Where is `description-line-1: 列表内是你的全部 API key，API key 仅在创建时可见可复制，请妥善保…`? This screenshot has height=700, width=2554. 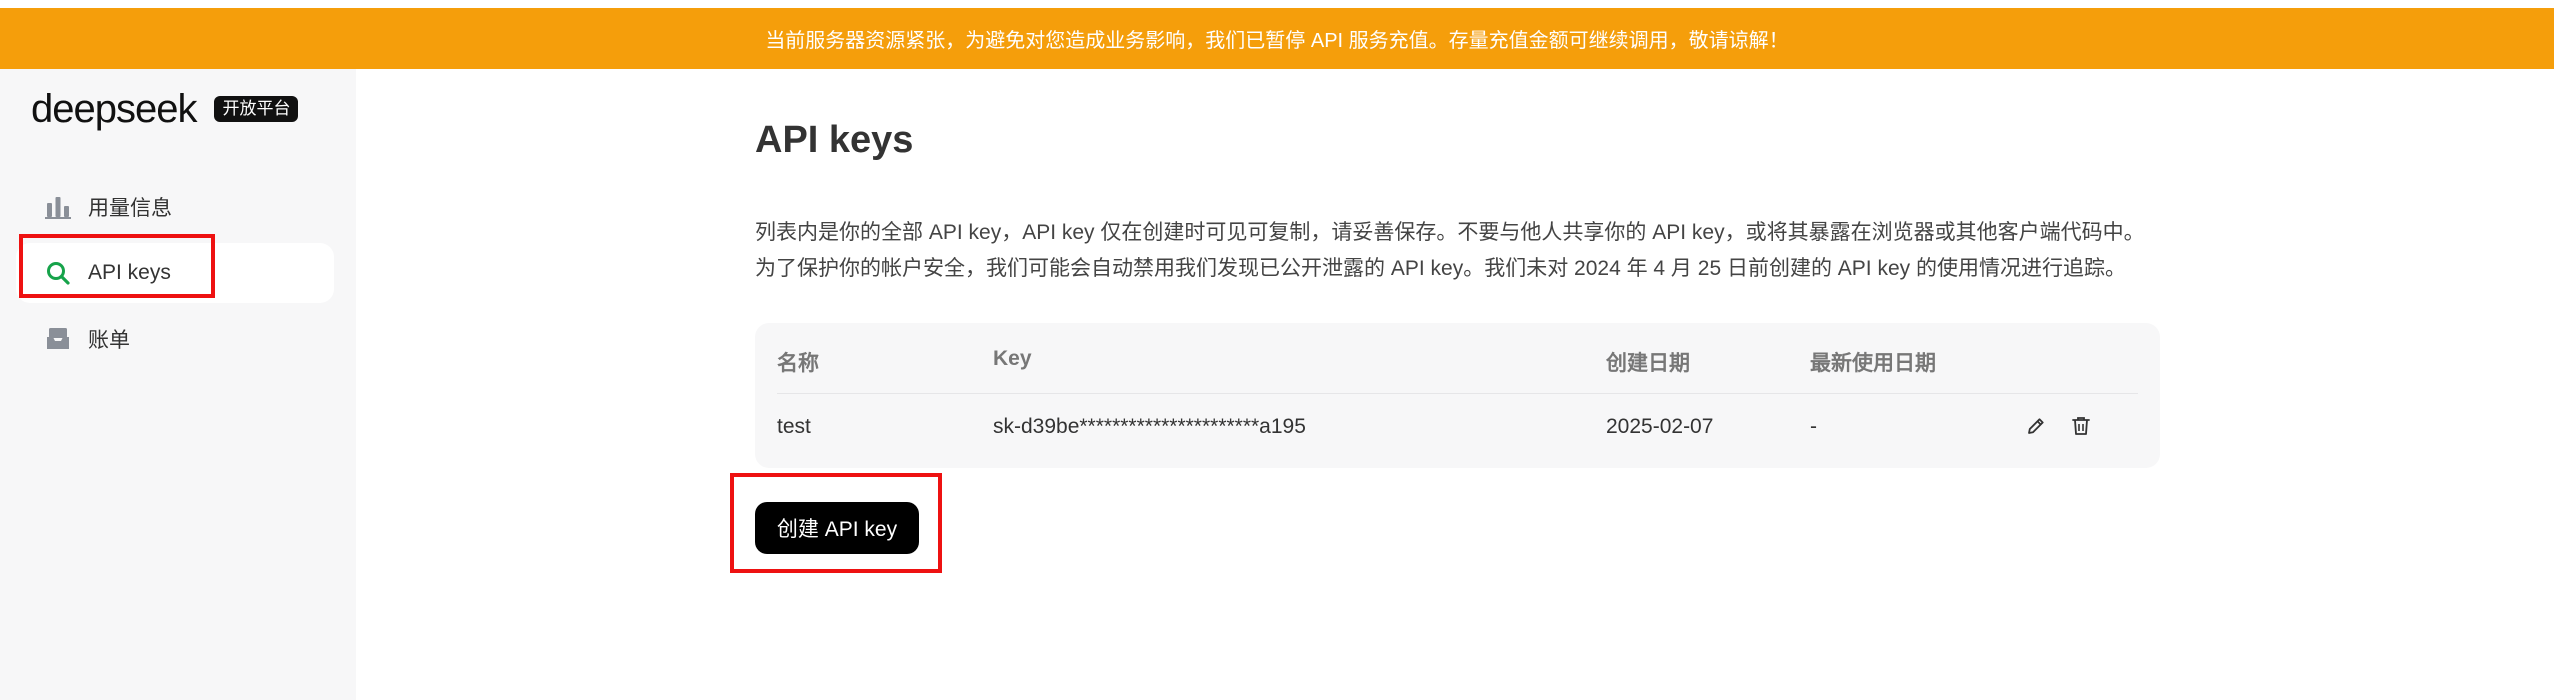
description-line-1: 列表内是你的全部 API key，API key 仅在创建时可见可复制，请妥善保… is located at coordinates (1450, 232).